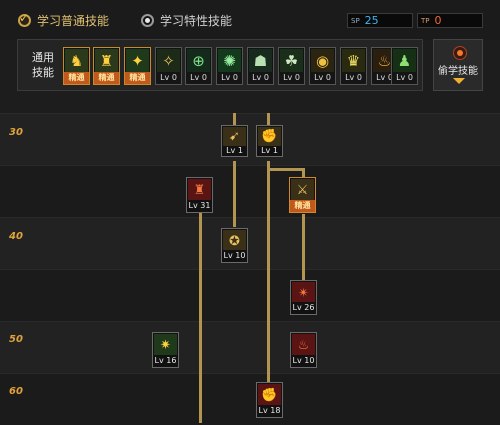 Image resolution: width=500 pixels, height=425 pixels. Describe the element at coordinates (137, 60) in the screenshot. I see `kick-figure-icon: ✦` at that location.